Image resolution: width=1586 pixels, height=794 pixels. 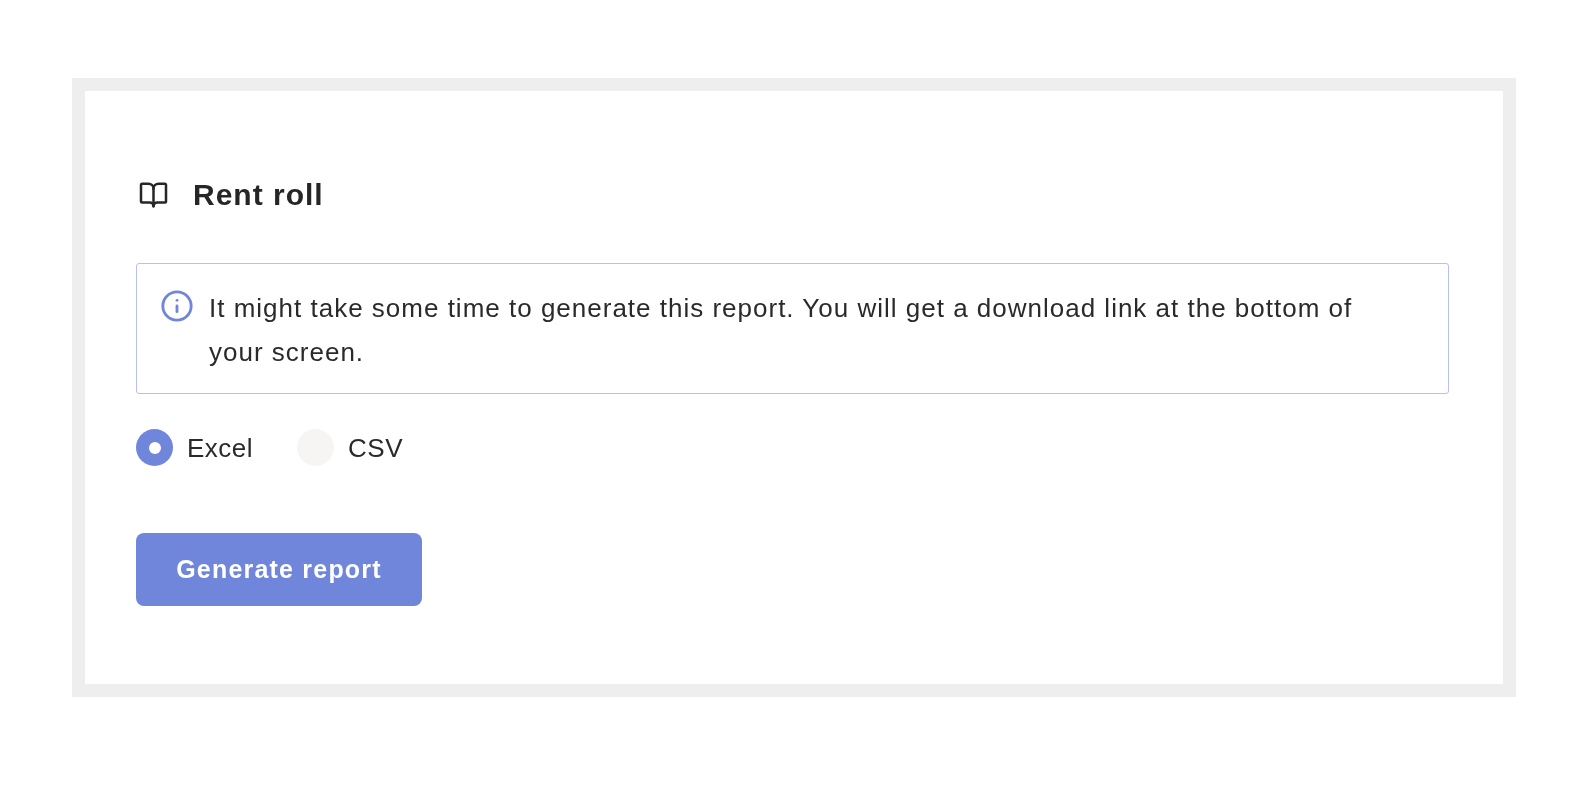 I want to click on report-title: Rent roll, so click(x=258, y=195).